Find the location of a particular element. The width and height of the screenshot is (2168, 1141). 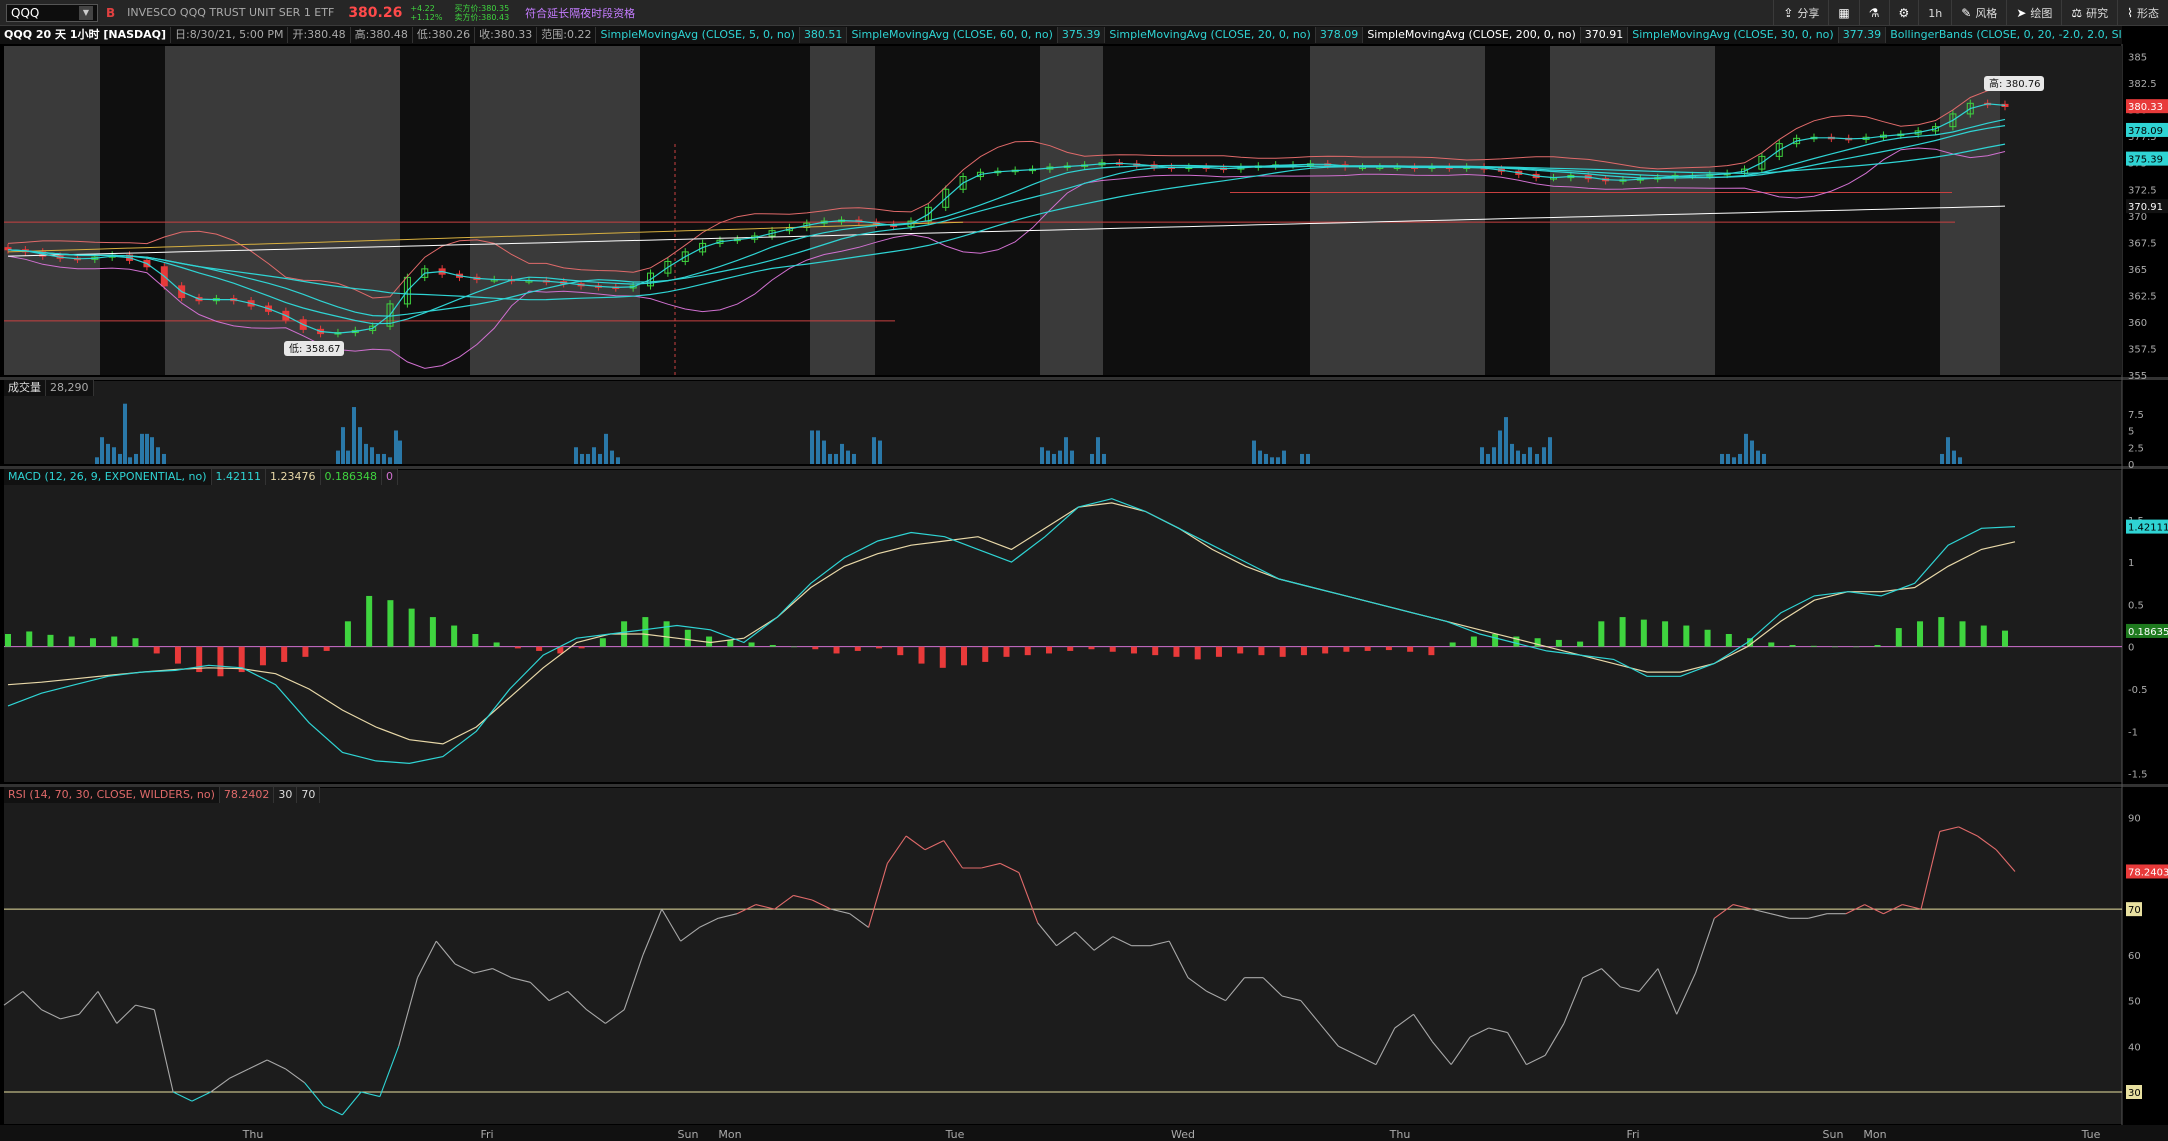

x-axis-label: Fri is located at coordinates (1632, 1134).